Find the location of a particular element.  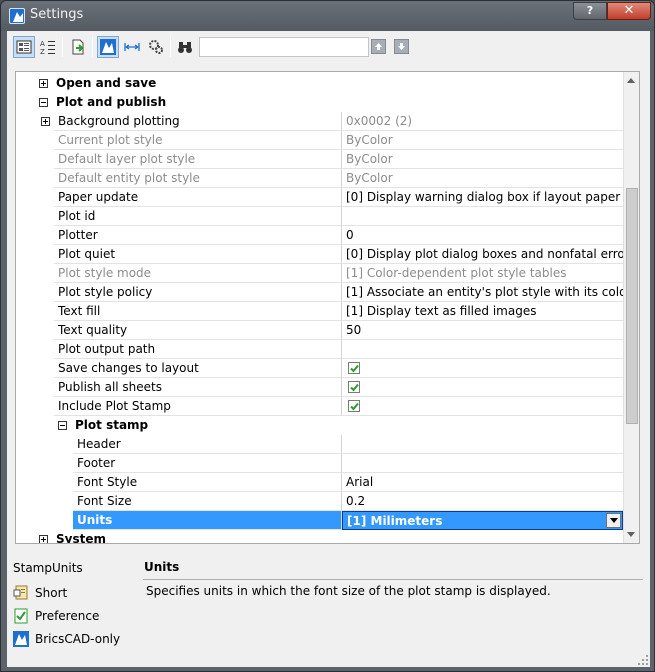

category-open-and-save: Open and save is located at coordinates (319, 83).